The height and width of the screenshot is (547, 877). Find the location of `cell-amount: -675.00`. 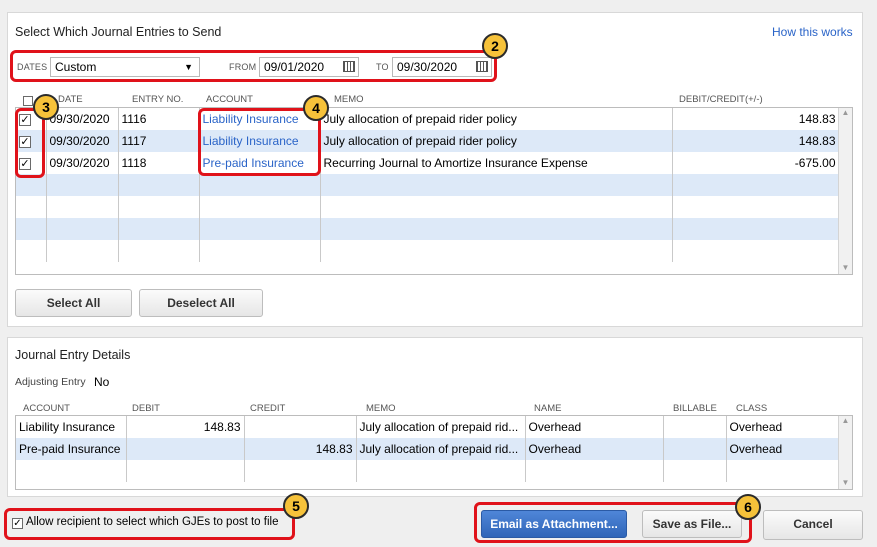

cell-amount: -675.00 is located at coordinates (756, 163).